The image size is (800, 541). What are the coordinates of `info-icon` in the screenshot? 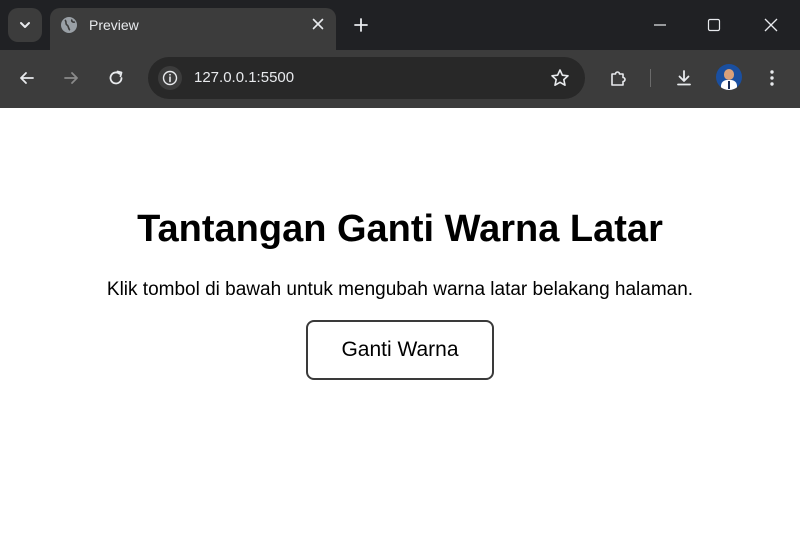 It's located at (170, 78).